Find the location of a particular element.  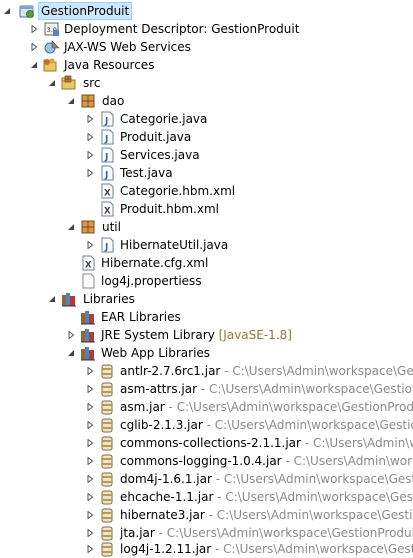

jar-name: ehcache-1.1.jar is located at coordinates (167, 497).